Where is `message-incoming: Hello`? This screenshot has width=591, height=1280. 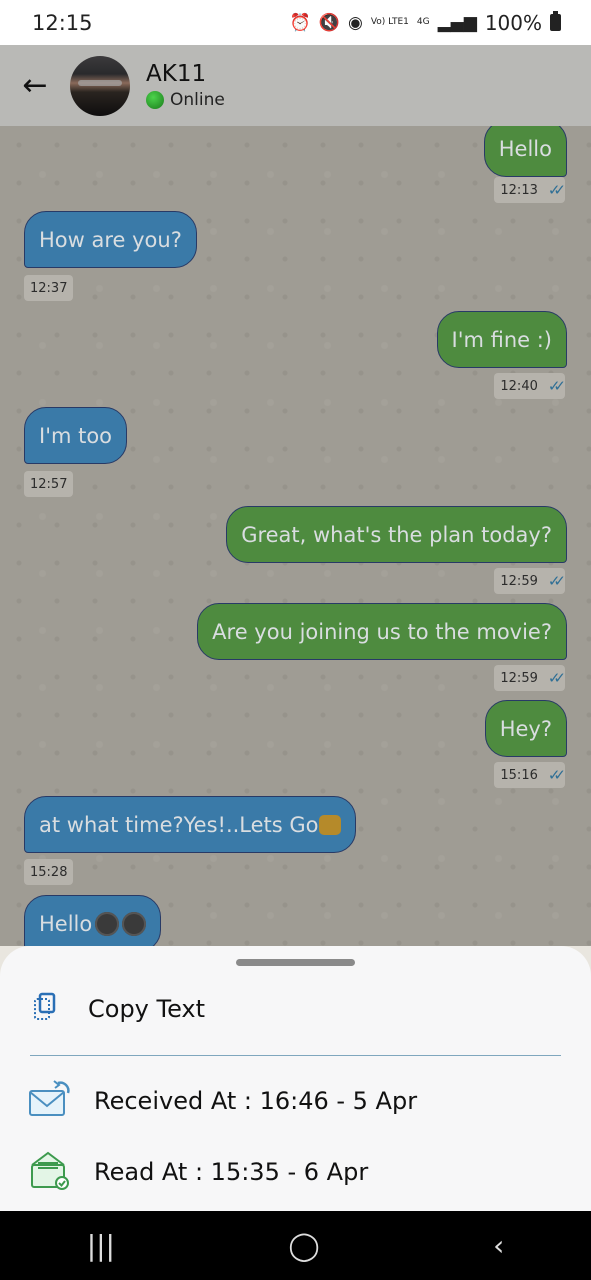 message-incoming: Hello is located at coordinates (93, 920).